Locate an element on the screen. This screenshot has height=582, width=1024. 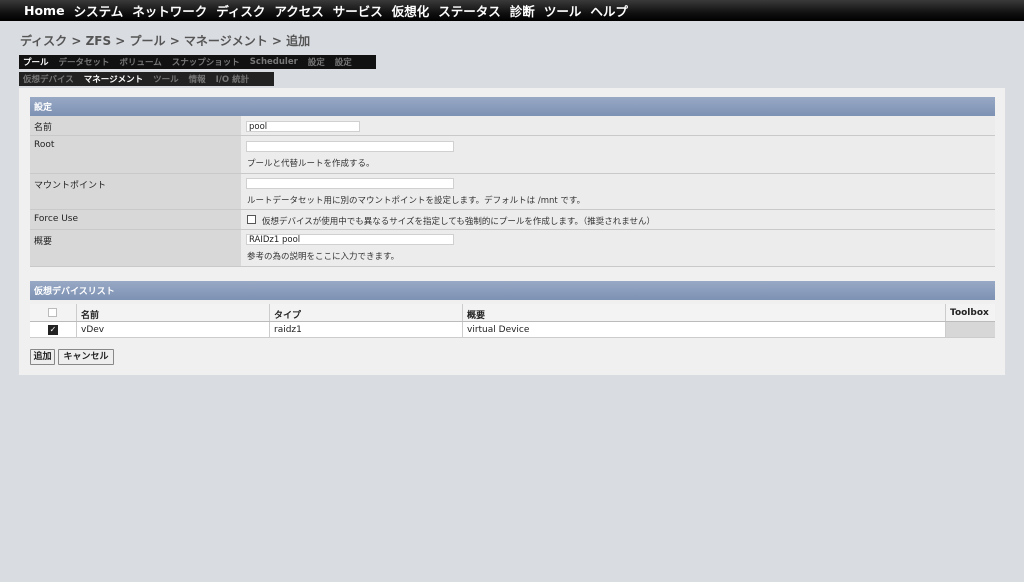
breadcrumb: ディスク > ZFS > プール > マネージメント > 追加 is located at coordinates (165, 41).